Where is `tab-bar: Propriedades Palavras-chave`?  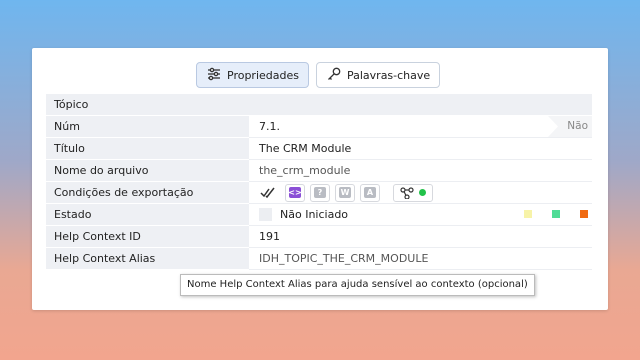 tab-bar: Propriedades Palavras-chave is located at coordinates (318, 75).